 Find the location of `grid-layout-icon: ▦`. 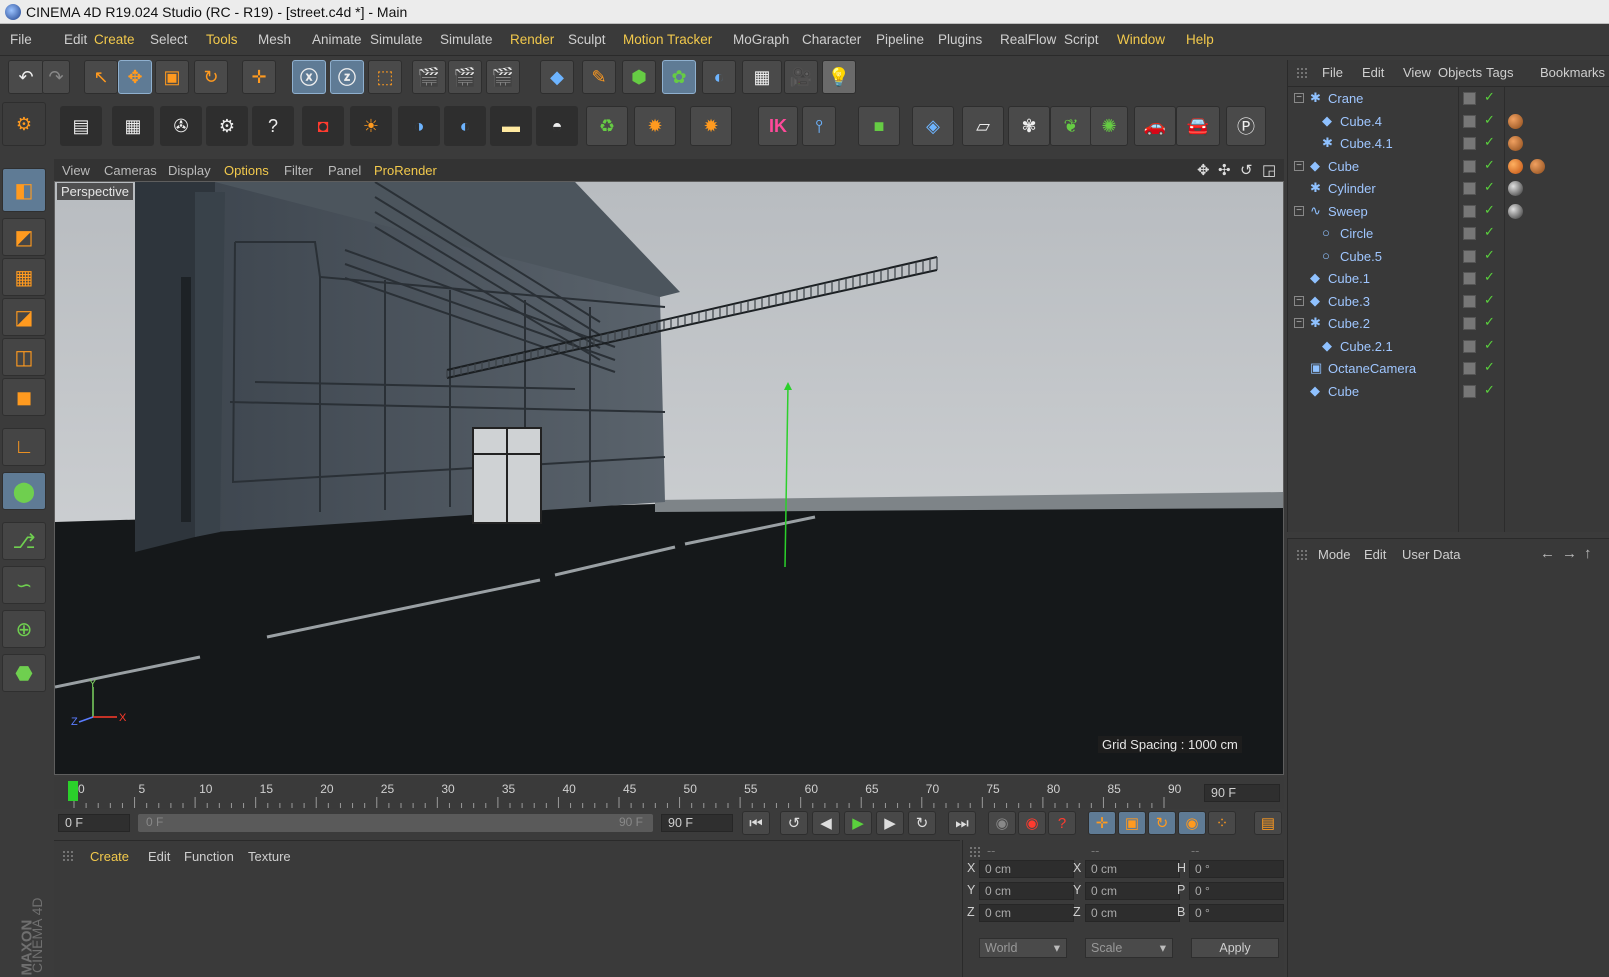

grid-layout-icon: ▦ is located at coordinates (133, 126).